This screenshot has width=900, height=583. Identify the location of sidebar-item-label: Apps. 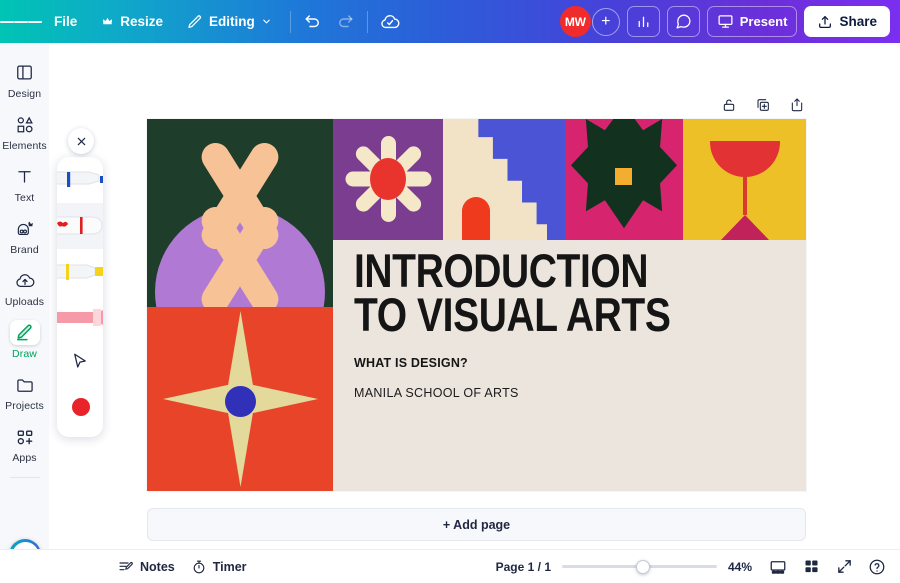
(24, 458).